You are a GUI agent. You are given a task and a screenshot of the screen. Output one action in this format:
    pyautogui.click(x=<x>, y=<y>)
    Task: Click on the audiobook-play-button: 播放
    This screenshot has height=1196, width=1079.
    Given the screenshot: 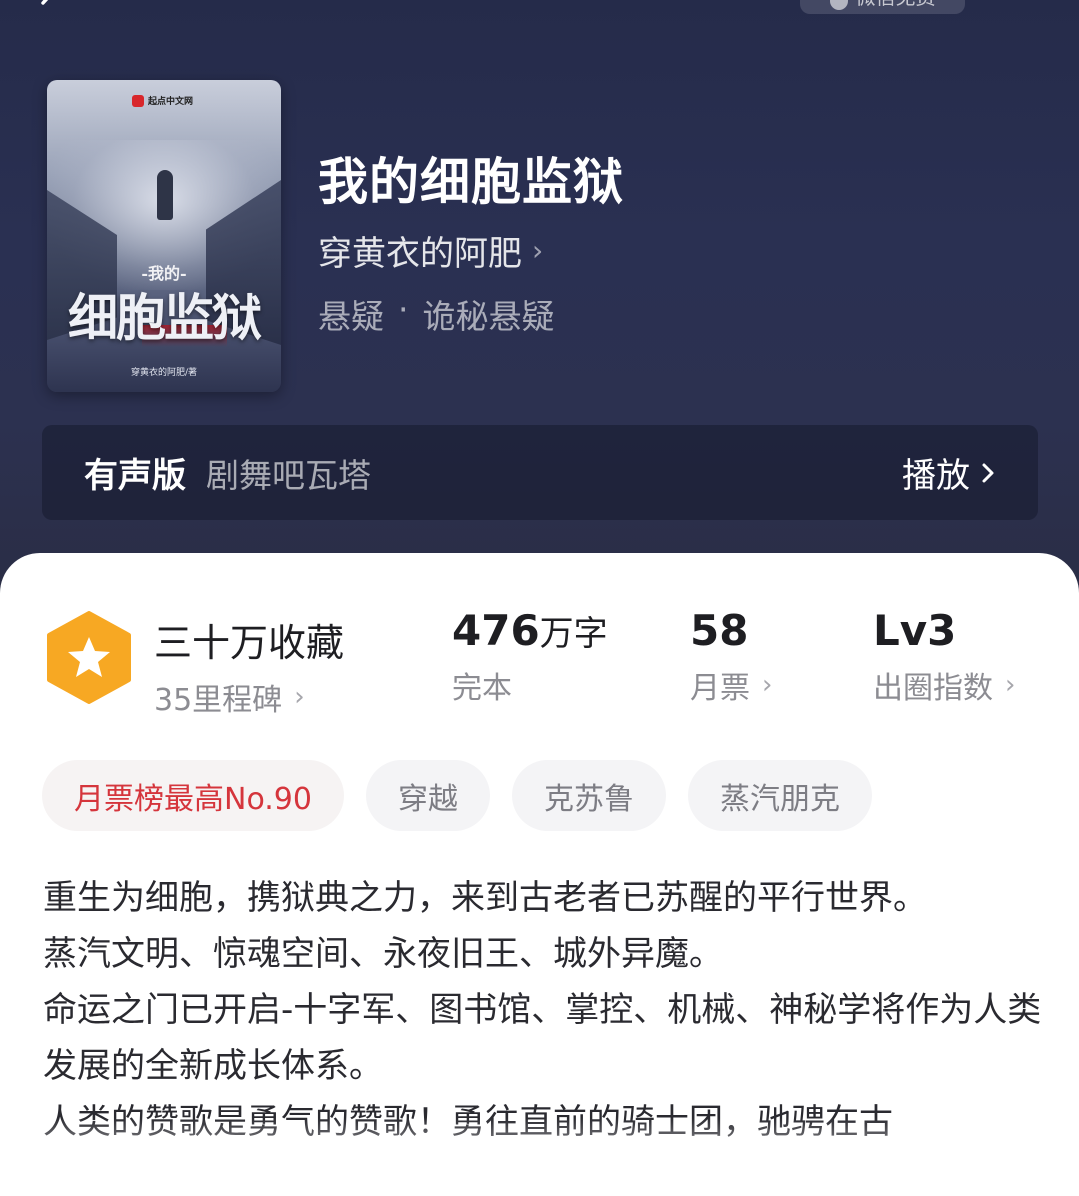 What is the action you would take?
    pyautogui.click(x=949, y=472)
    